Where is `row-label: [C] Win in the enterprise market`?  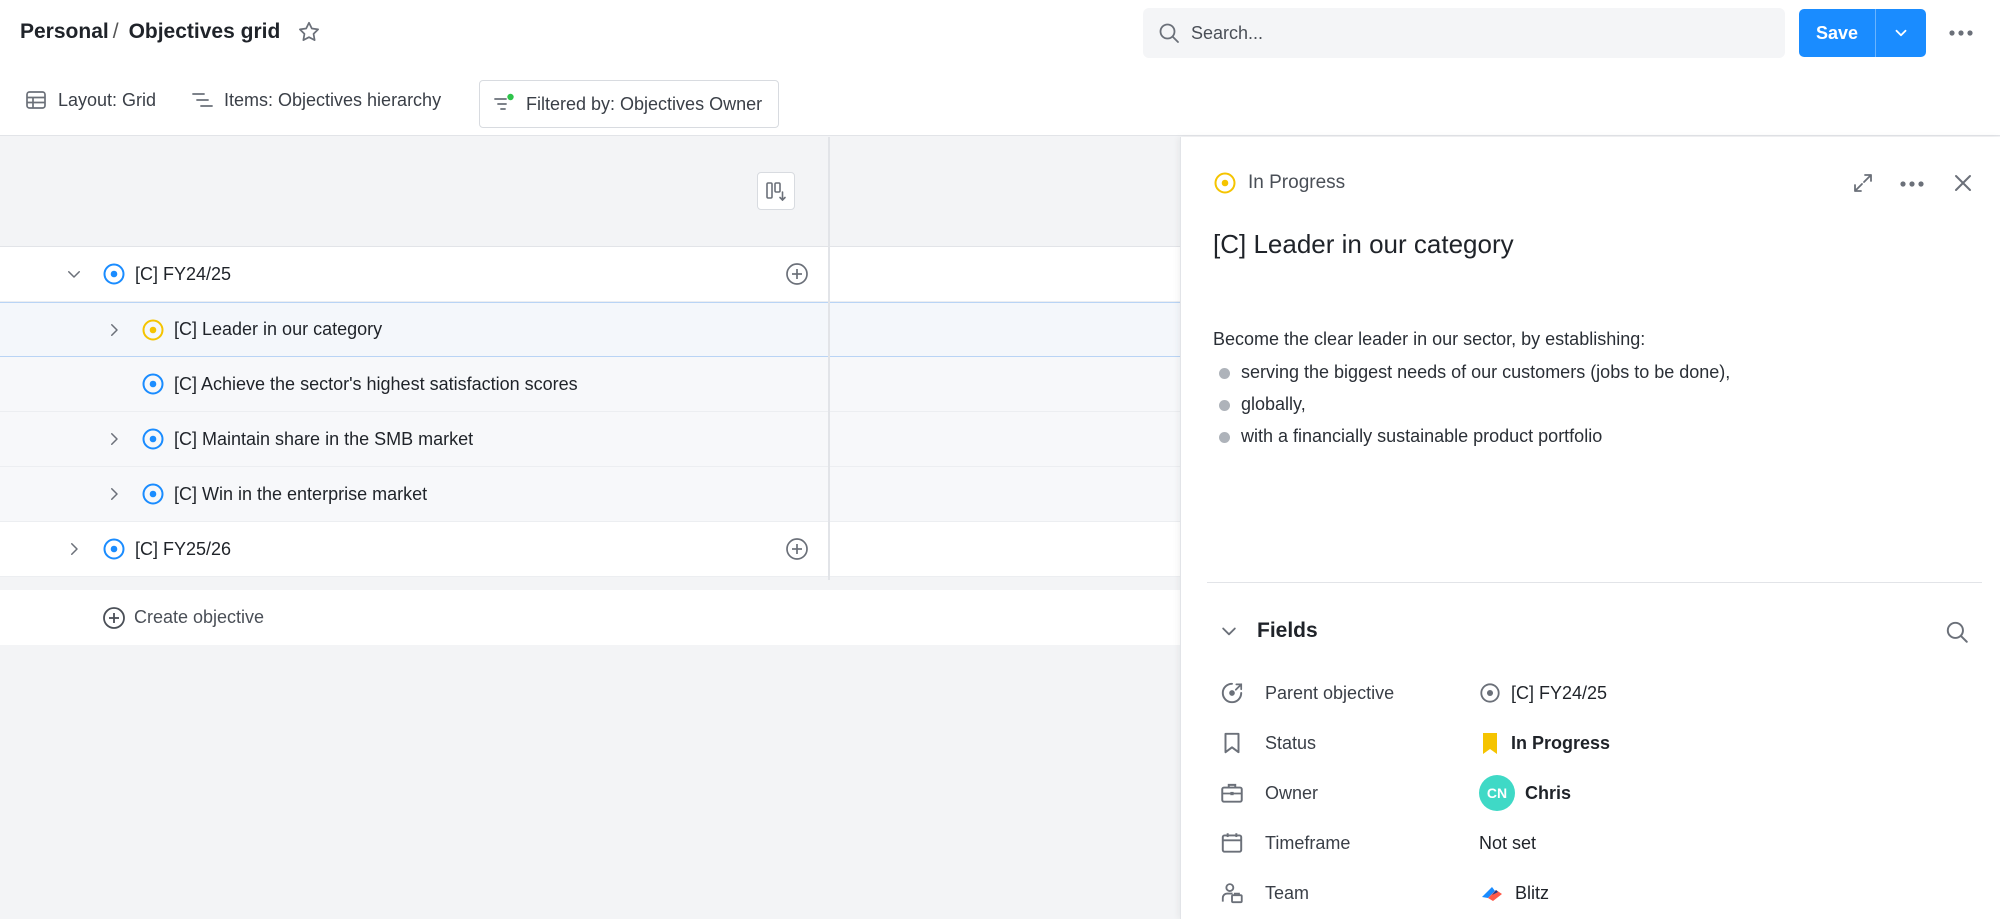
row-label: [C] Win in the enterprise market is located at coordinates (301, 493).